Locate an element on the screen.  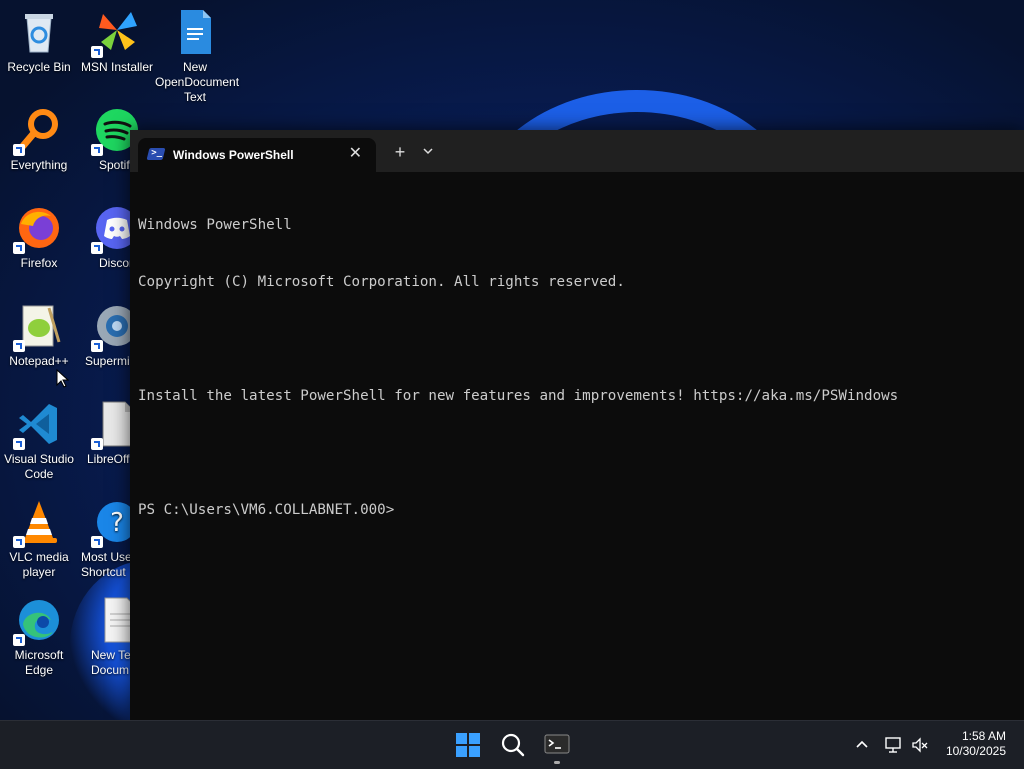
powershell-icon: >_ is located at coordinates (156, 154).